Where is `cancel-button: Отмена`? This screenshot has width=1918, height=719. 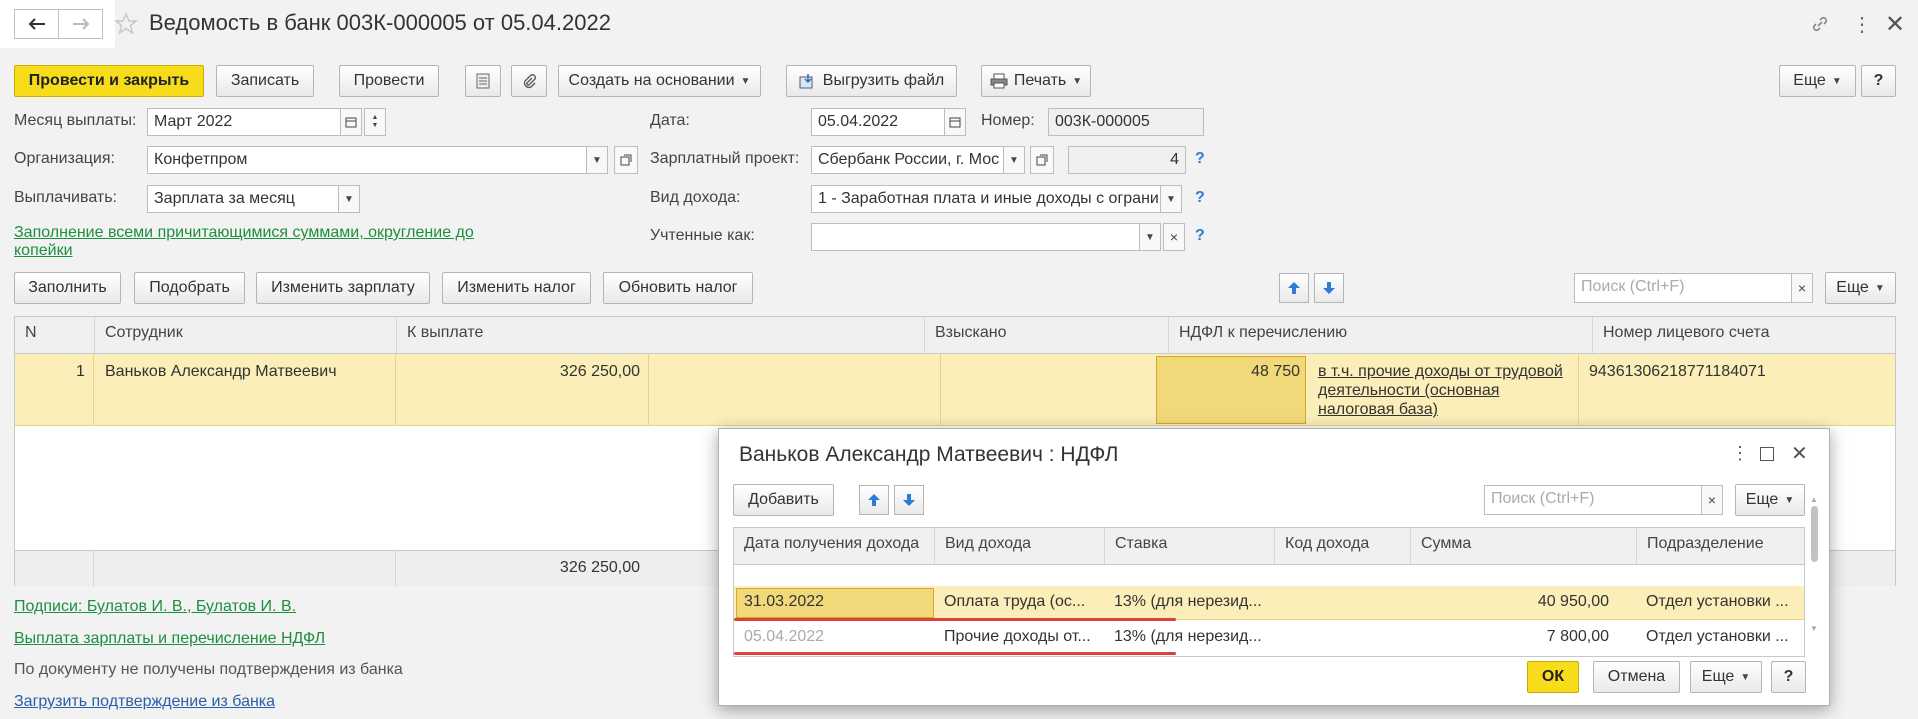 cancel-button: Отмена is located at coordinates (1636, 677).